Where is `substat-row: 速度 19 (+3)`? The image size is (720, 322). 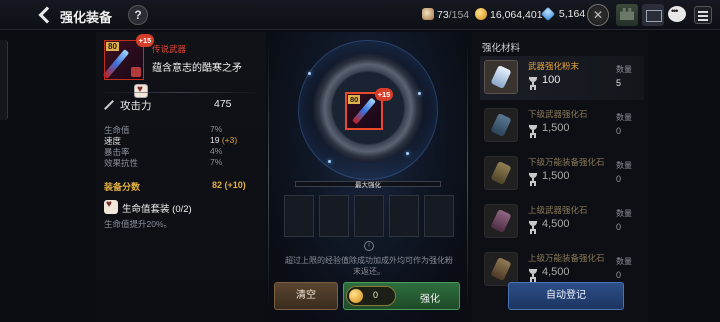
substat-row: 速度 19 (+3) is located at coordinates (179, 140).